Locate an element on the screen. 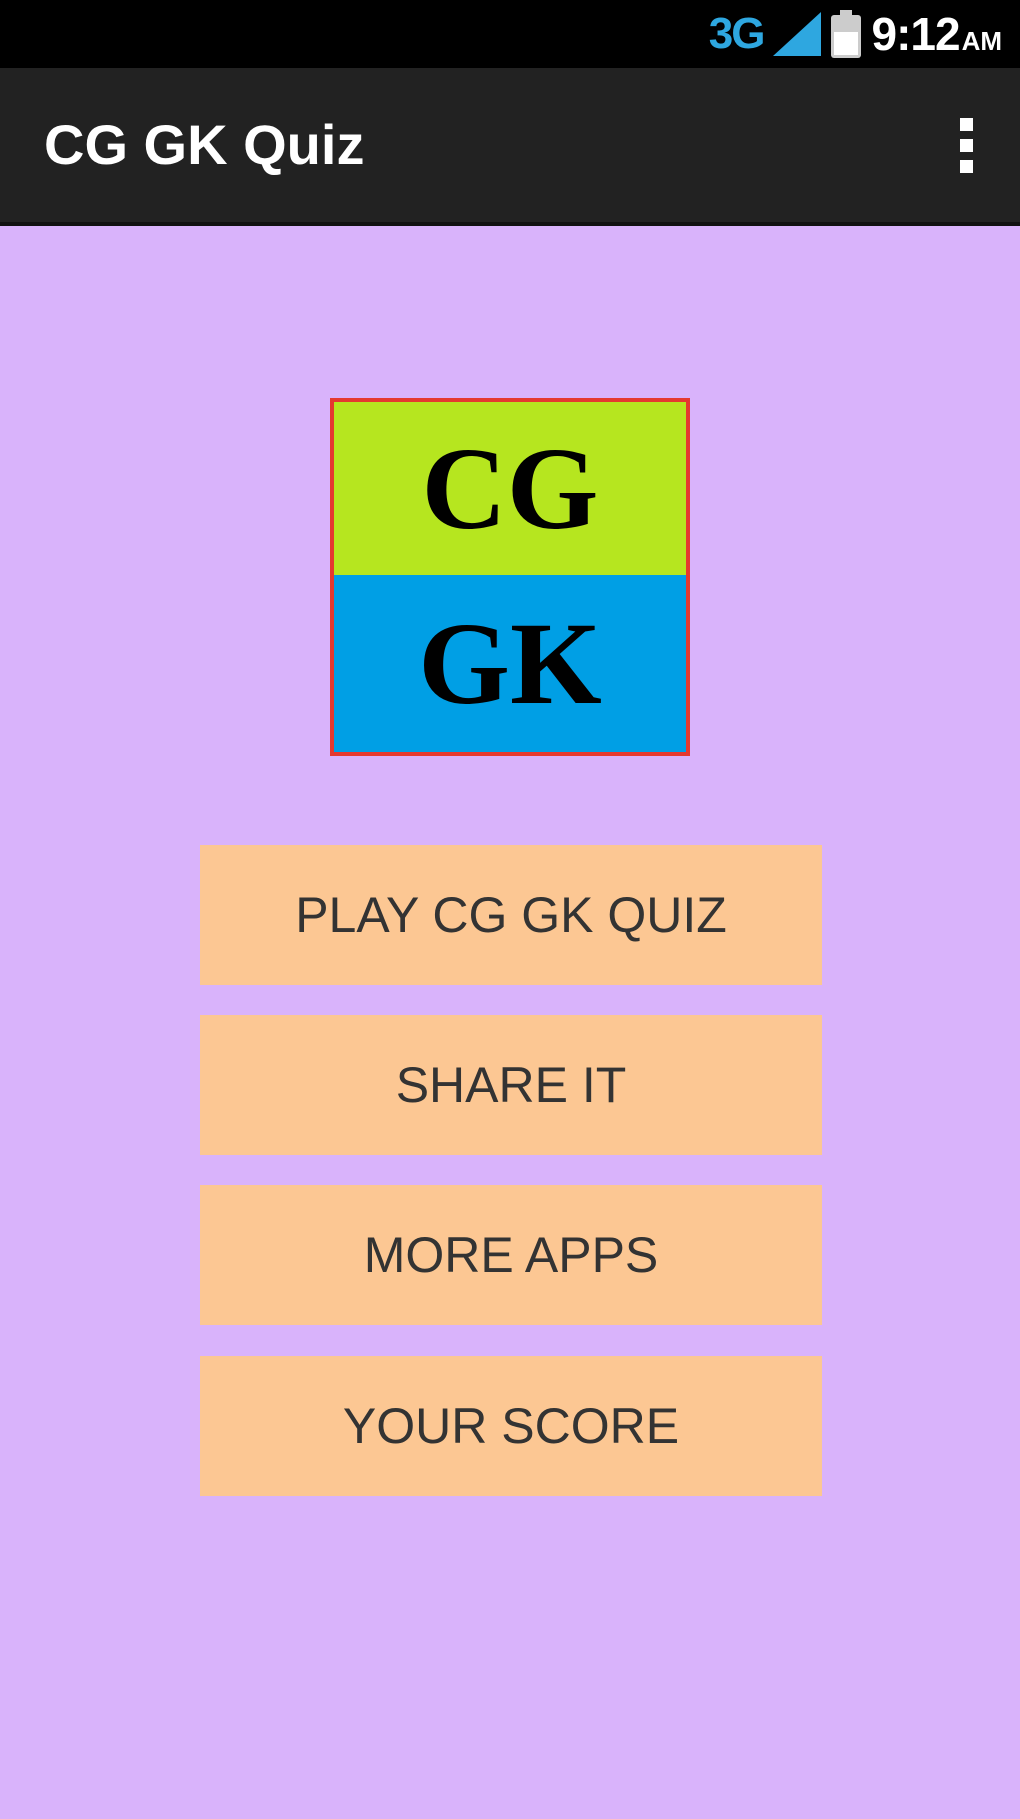 The width and height of the screenshot is (1020, 1819). clock-time: 9:12 is located at coordinates (915, 34).